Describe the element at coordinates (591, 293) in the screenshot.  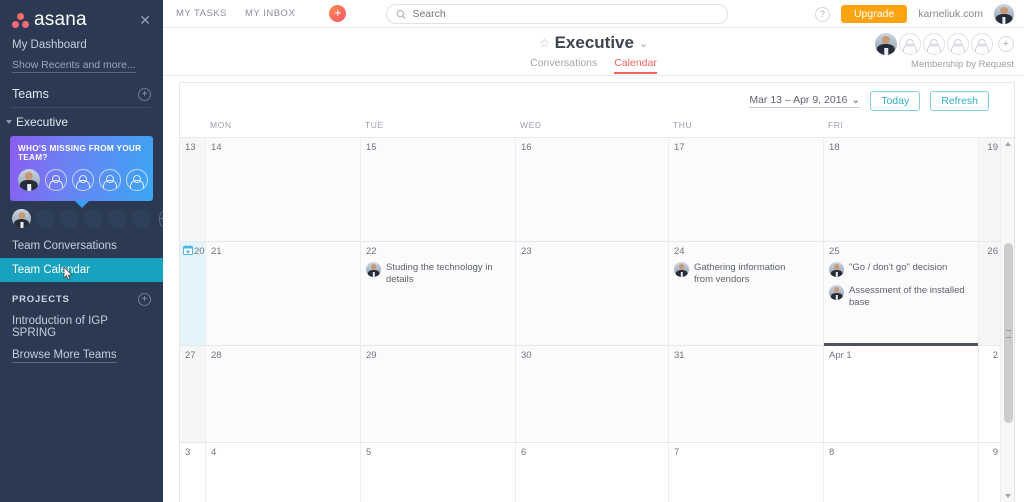
I see `calendar-day-cell: 23` at that location.